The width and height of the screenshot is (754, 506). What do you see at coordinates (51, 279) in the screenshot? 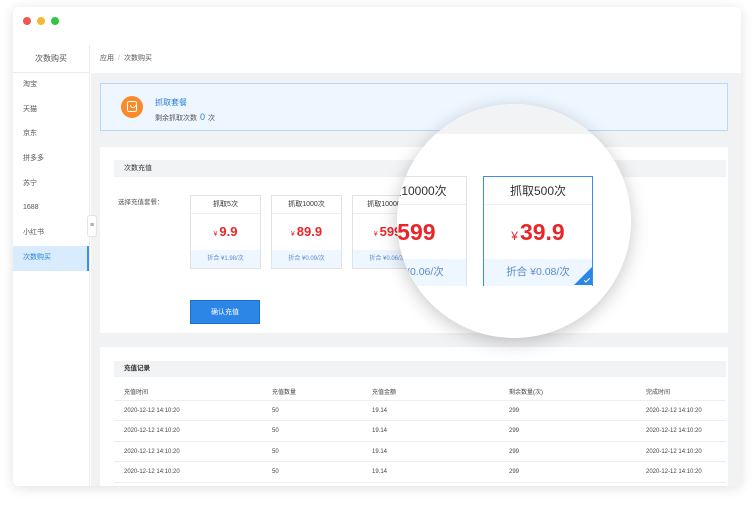
I see `sidebar: 淘宝 天猫 京东 拼多多 苏宁 1688 小红书 次数购买` at bounding box center [51, 279].